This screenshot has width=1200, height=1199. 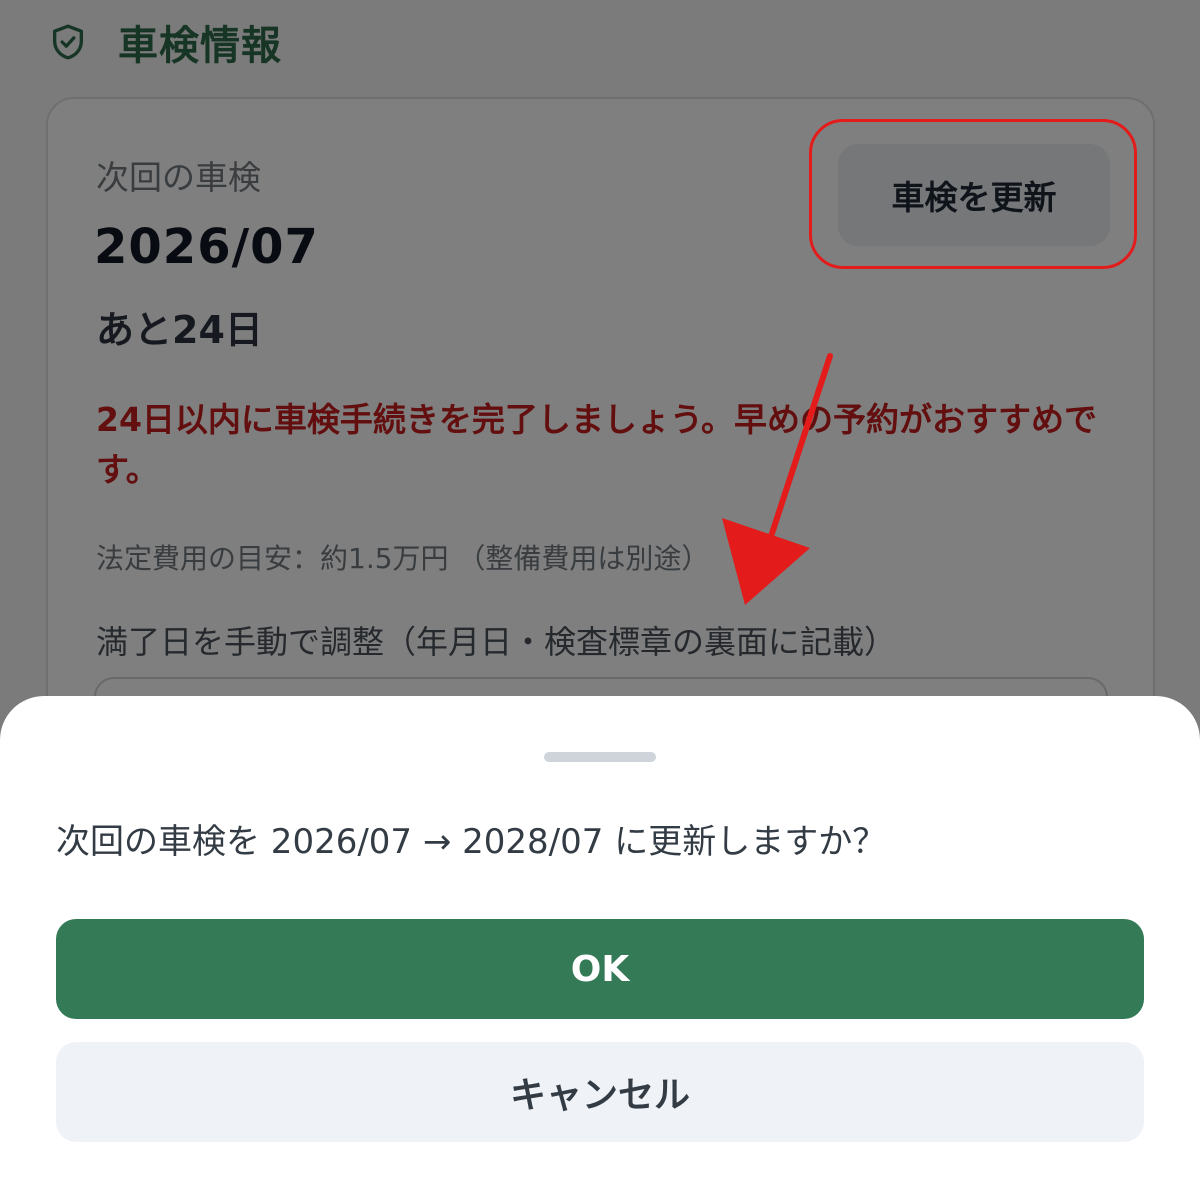 What do you see at coordinates (973, 194) in the screenshot?
I see `annotation-highlight-box` at bounding box center [973, 194].